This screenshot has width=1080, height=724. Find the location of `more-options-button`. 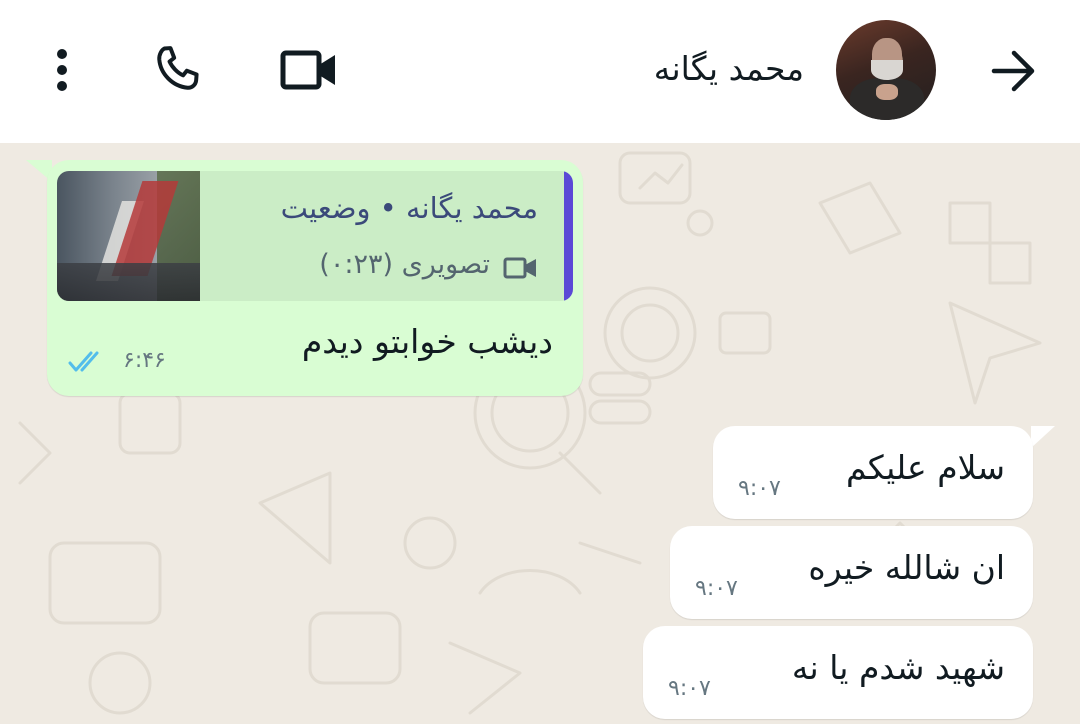

more-options-button is located at coordinates (62, 70).